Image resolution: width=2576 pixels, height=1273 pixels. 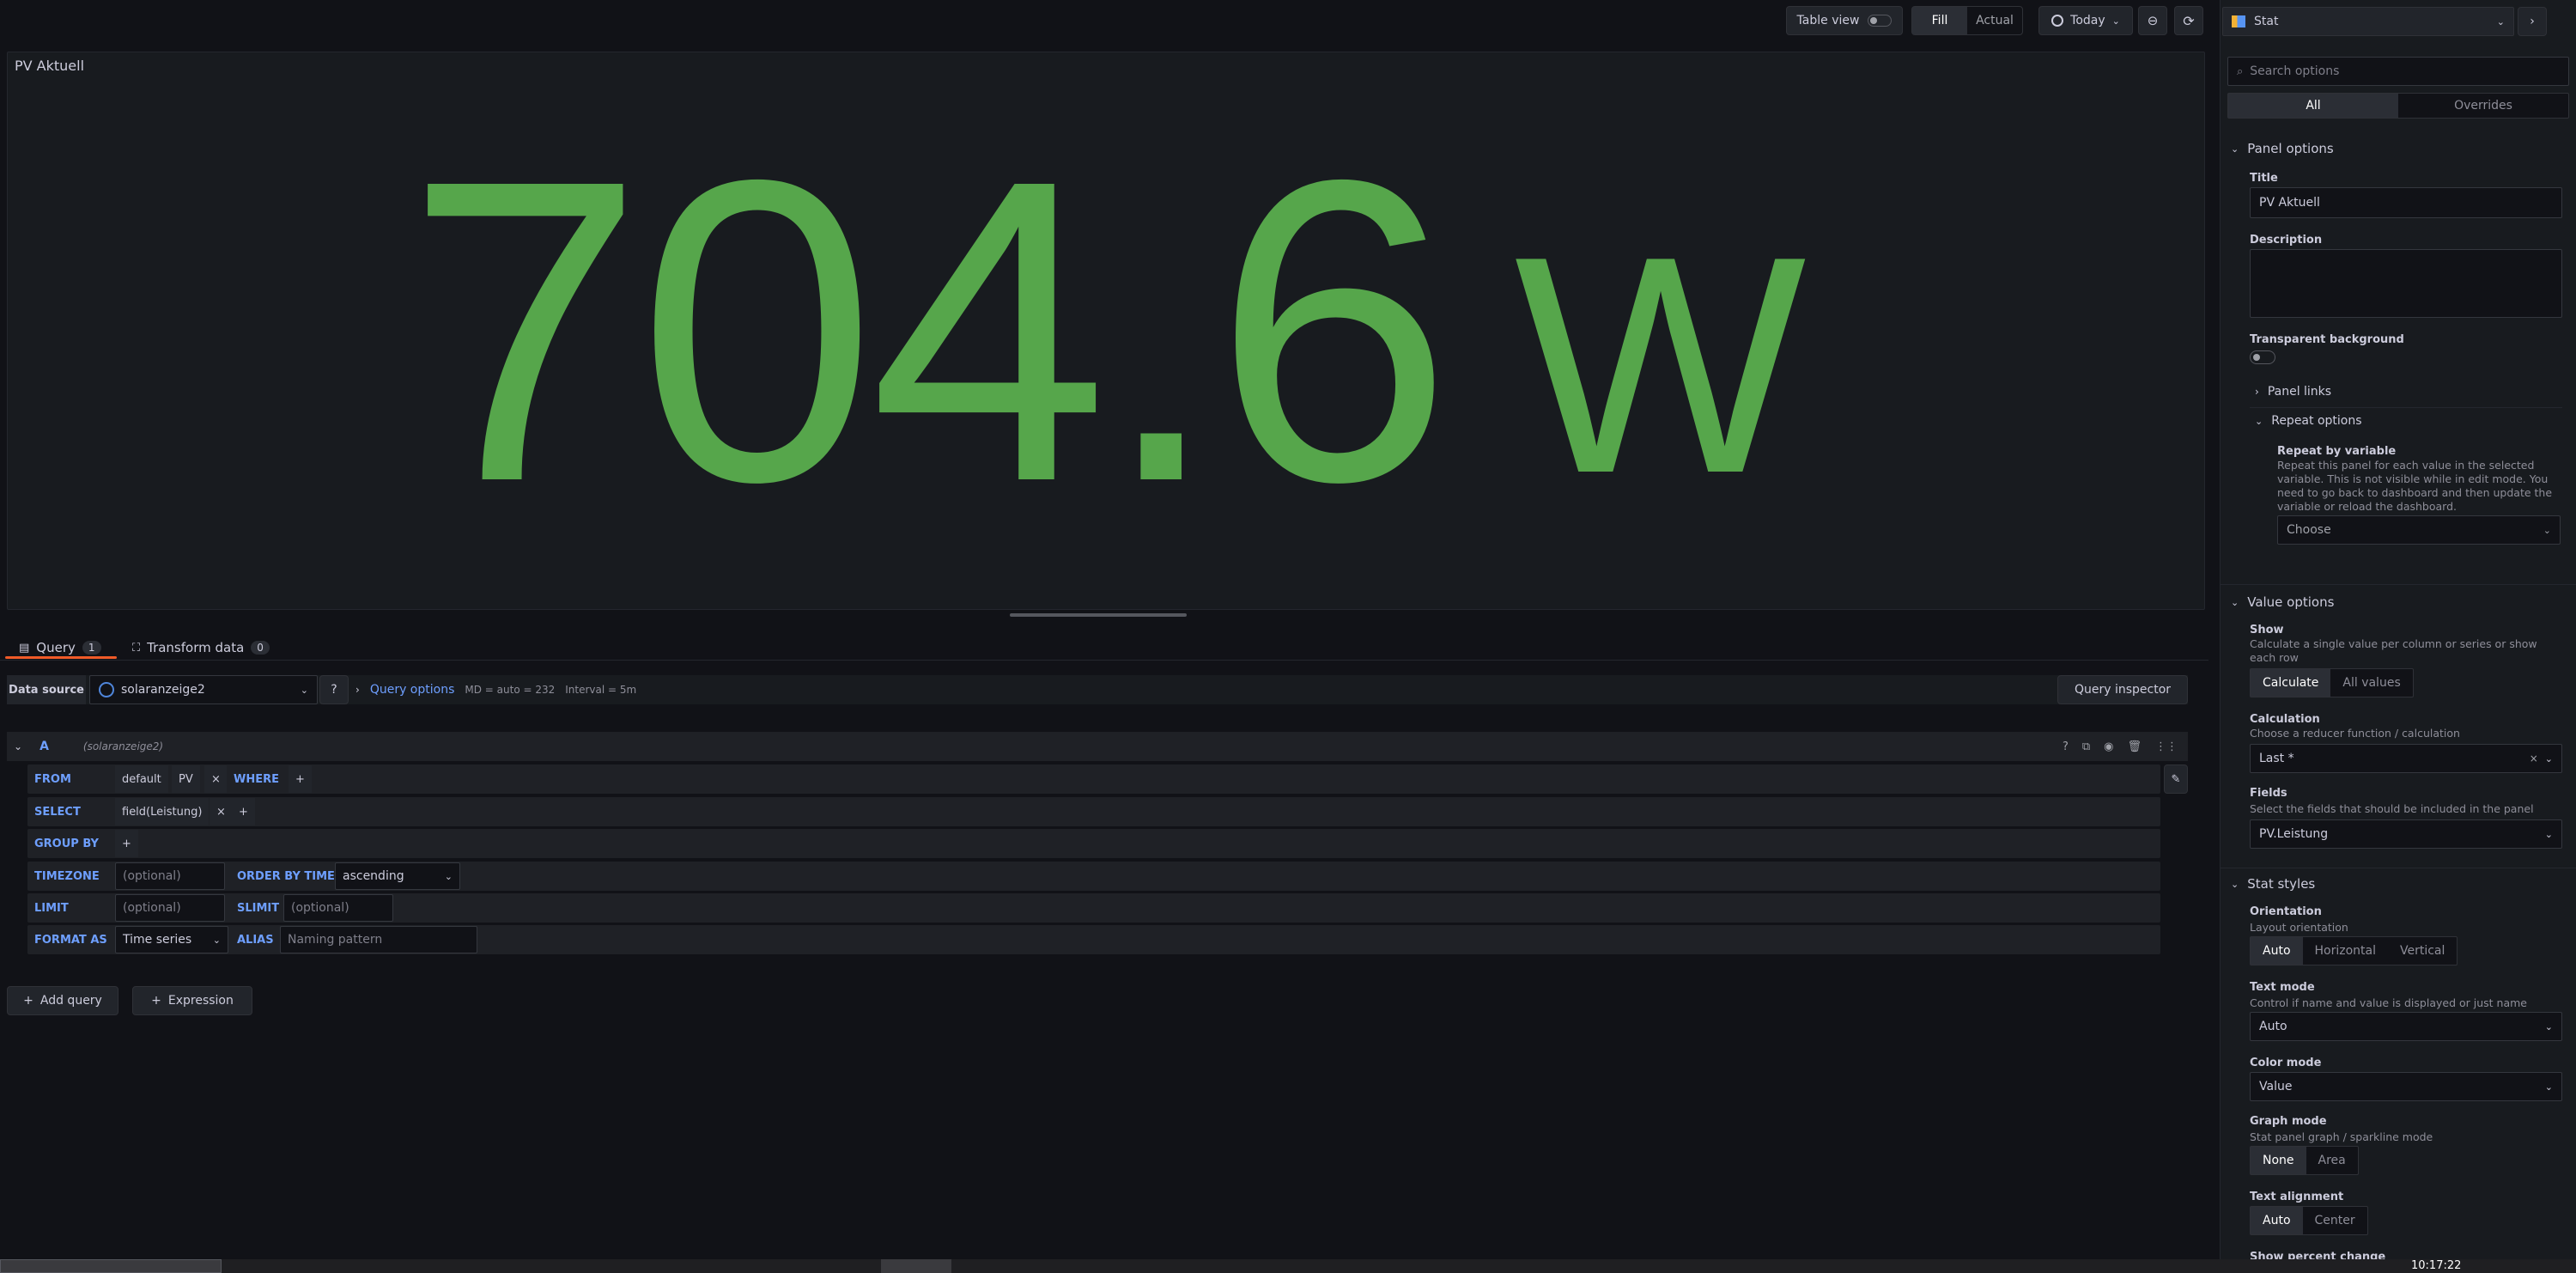 I want to click on fields-select: PV.Leistung ⌄, so click(x=2406, y=834).